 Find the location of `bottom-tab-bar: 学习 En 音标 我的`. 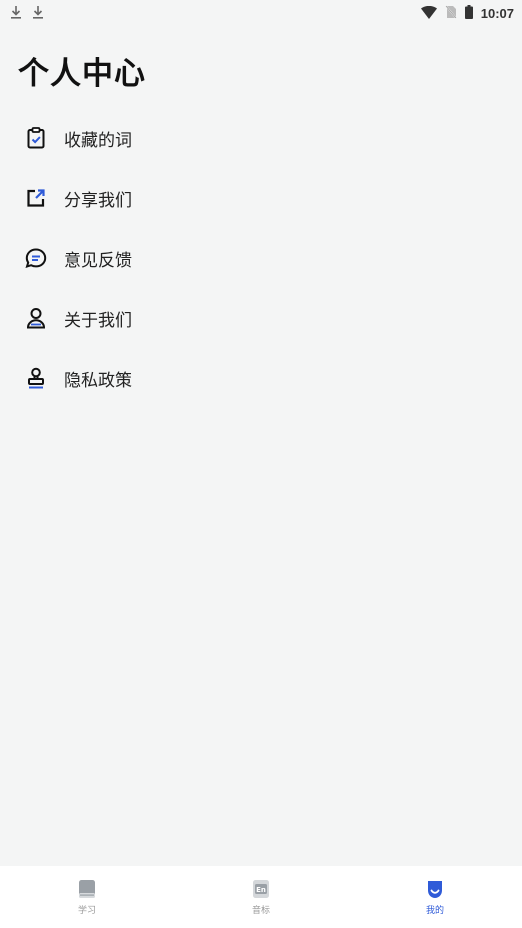

bottom-tab-bar: 学习 En 音标 我的 is located at coordinates (261, 897).